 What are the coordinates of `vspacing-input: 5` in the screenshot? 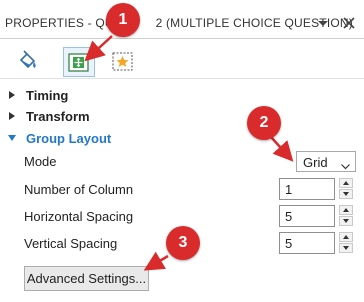 It's located at (307, 243).